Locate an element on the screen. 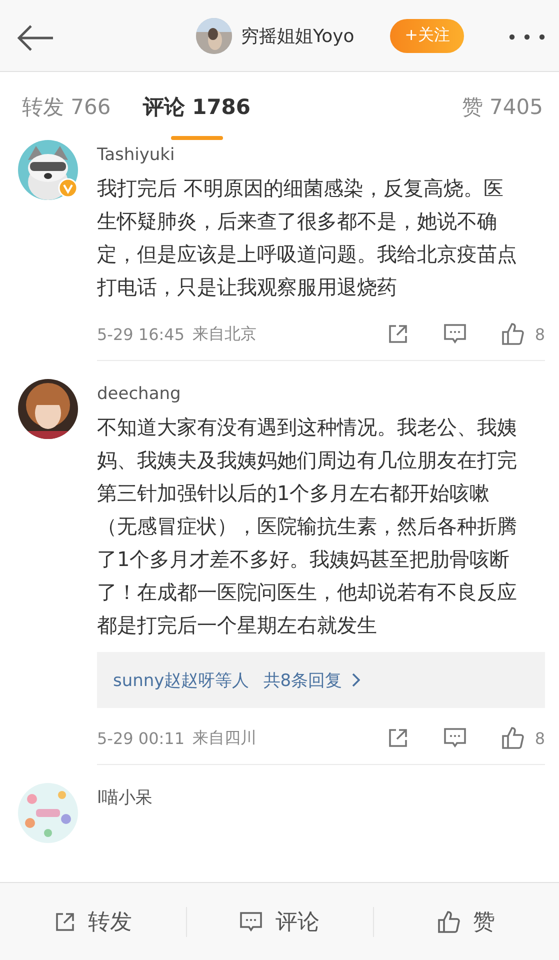  comment-time: 5-29 16:45 is located at coordinates (141, 334).